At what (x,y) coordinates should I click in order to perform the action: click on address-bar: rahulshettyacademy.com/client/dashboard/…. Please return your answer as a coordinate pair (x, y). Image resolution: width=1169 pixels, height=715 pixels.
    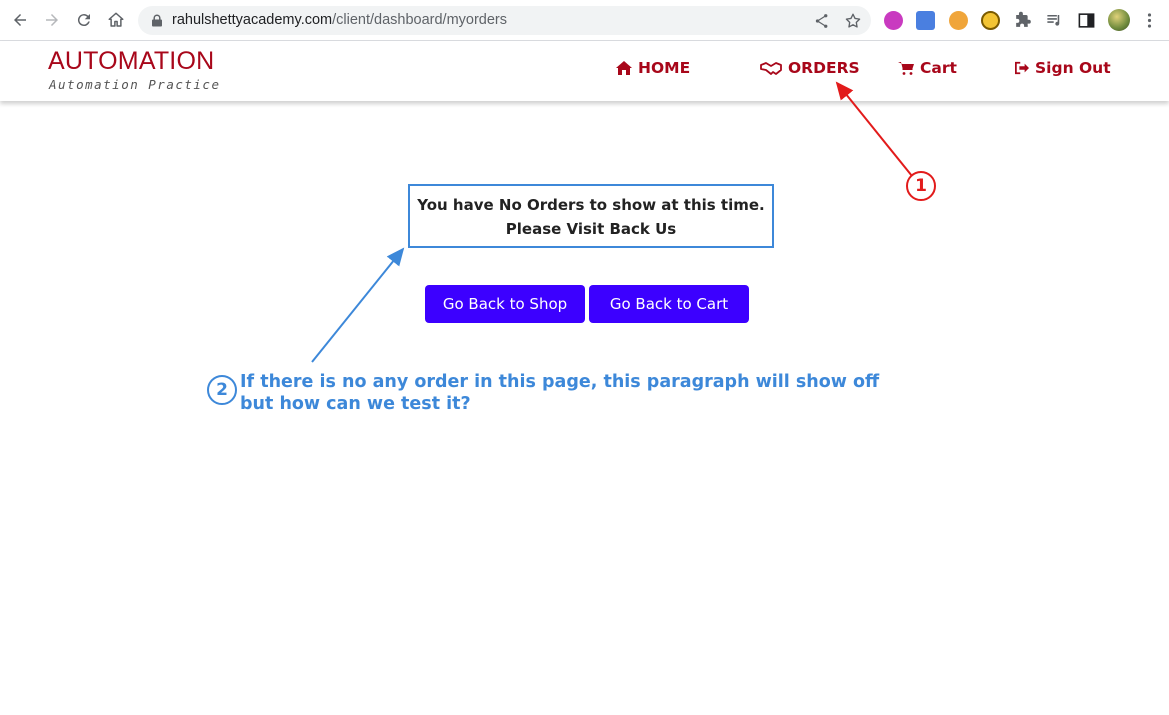
    Looking at the image, I should click on (504, 20).